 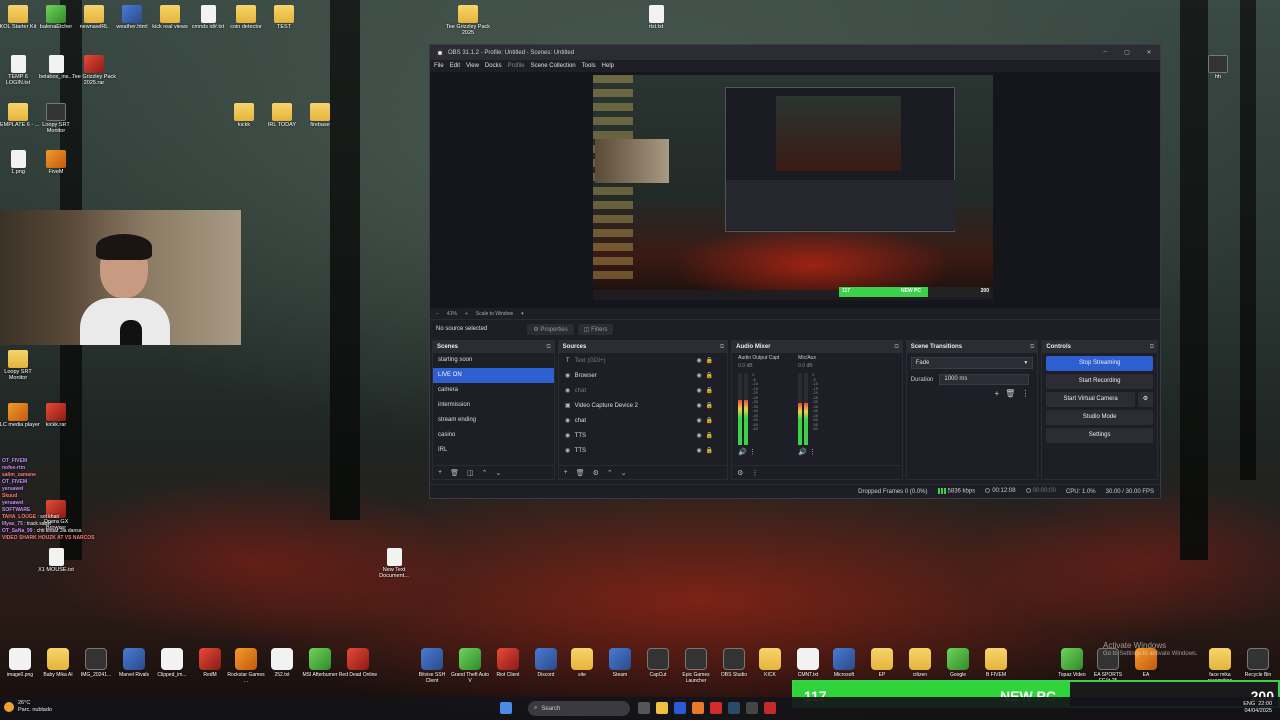 What do you see at coordinates (1145, 399) in the screenshot?
I see `gear-icon: ⚙` at bounding box center [1145, 399].